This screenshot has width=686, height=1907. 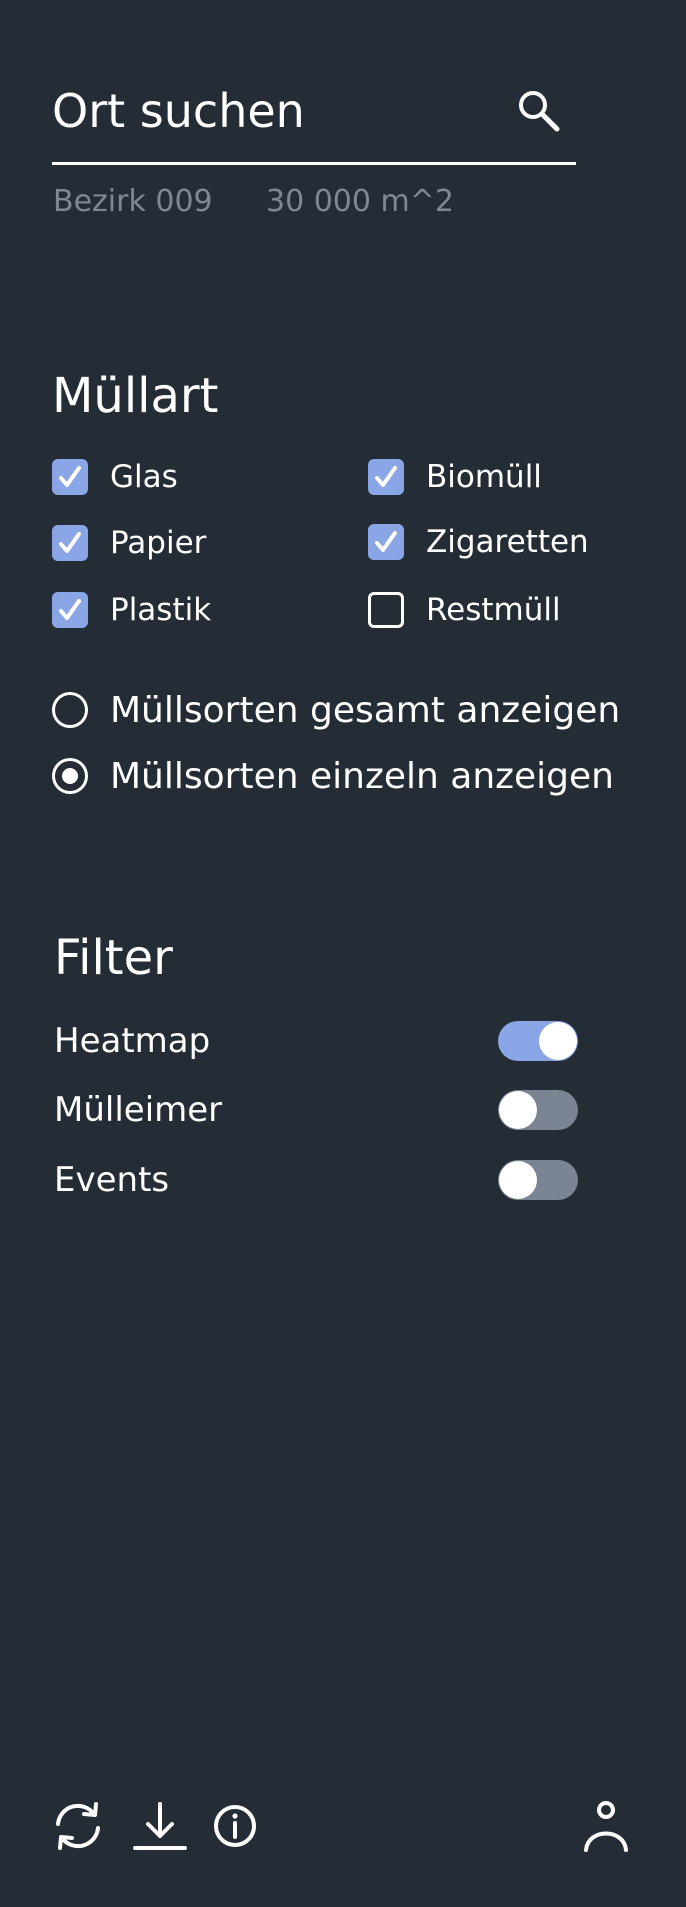 I want to click on info-button, so click(x=235, y=1826).